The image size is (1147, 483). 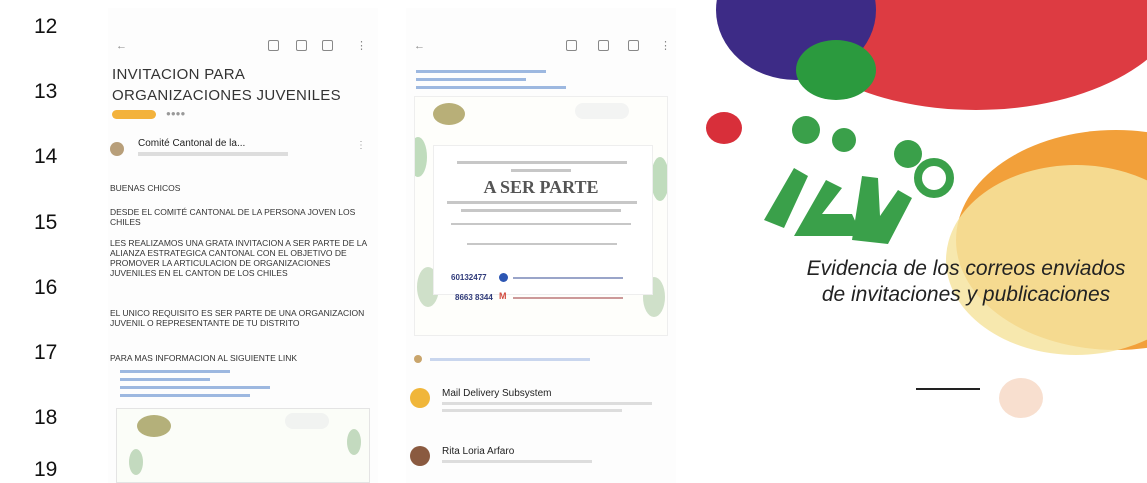 I want to click on email-subject: INVITACION PARA ORGANIZACIONES JUVENILES, so click(x=226, y=85).